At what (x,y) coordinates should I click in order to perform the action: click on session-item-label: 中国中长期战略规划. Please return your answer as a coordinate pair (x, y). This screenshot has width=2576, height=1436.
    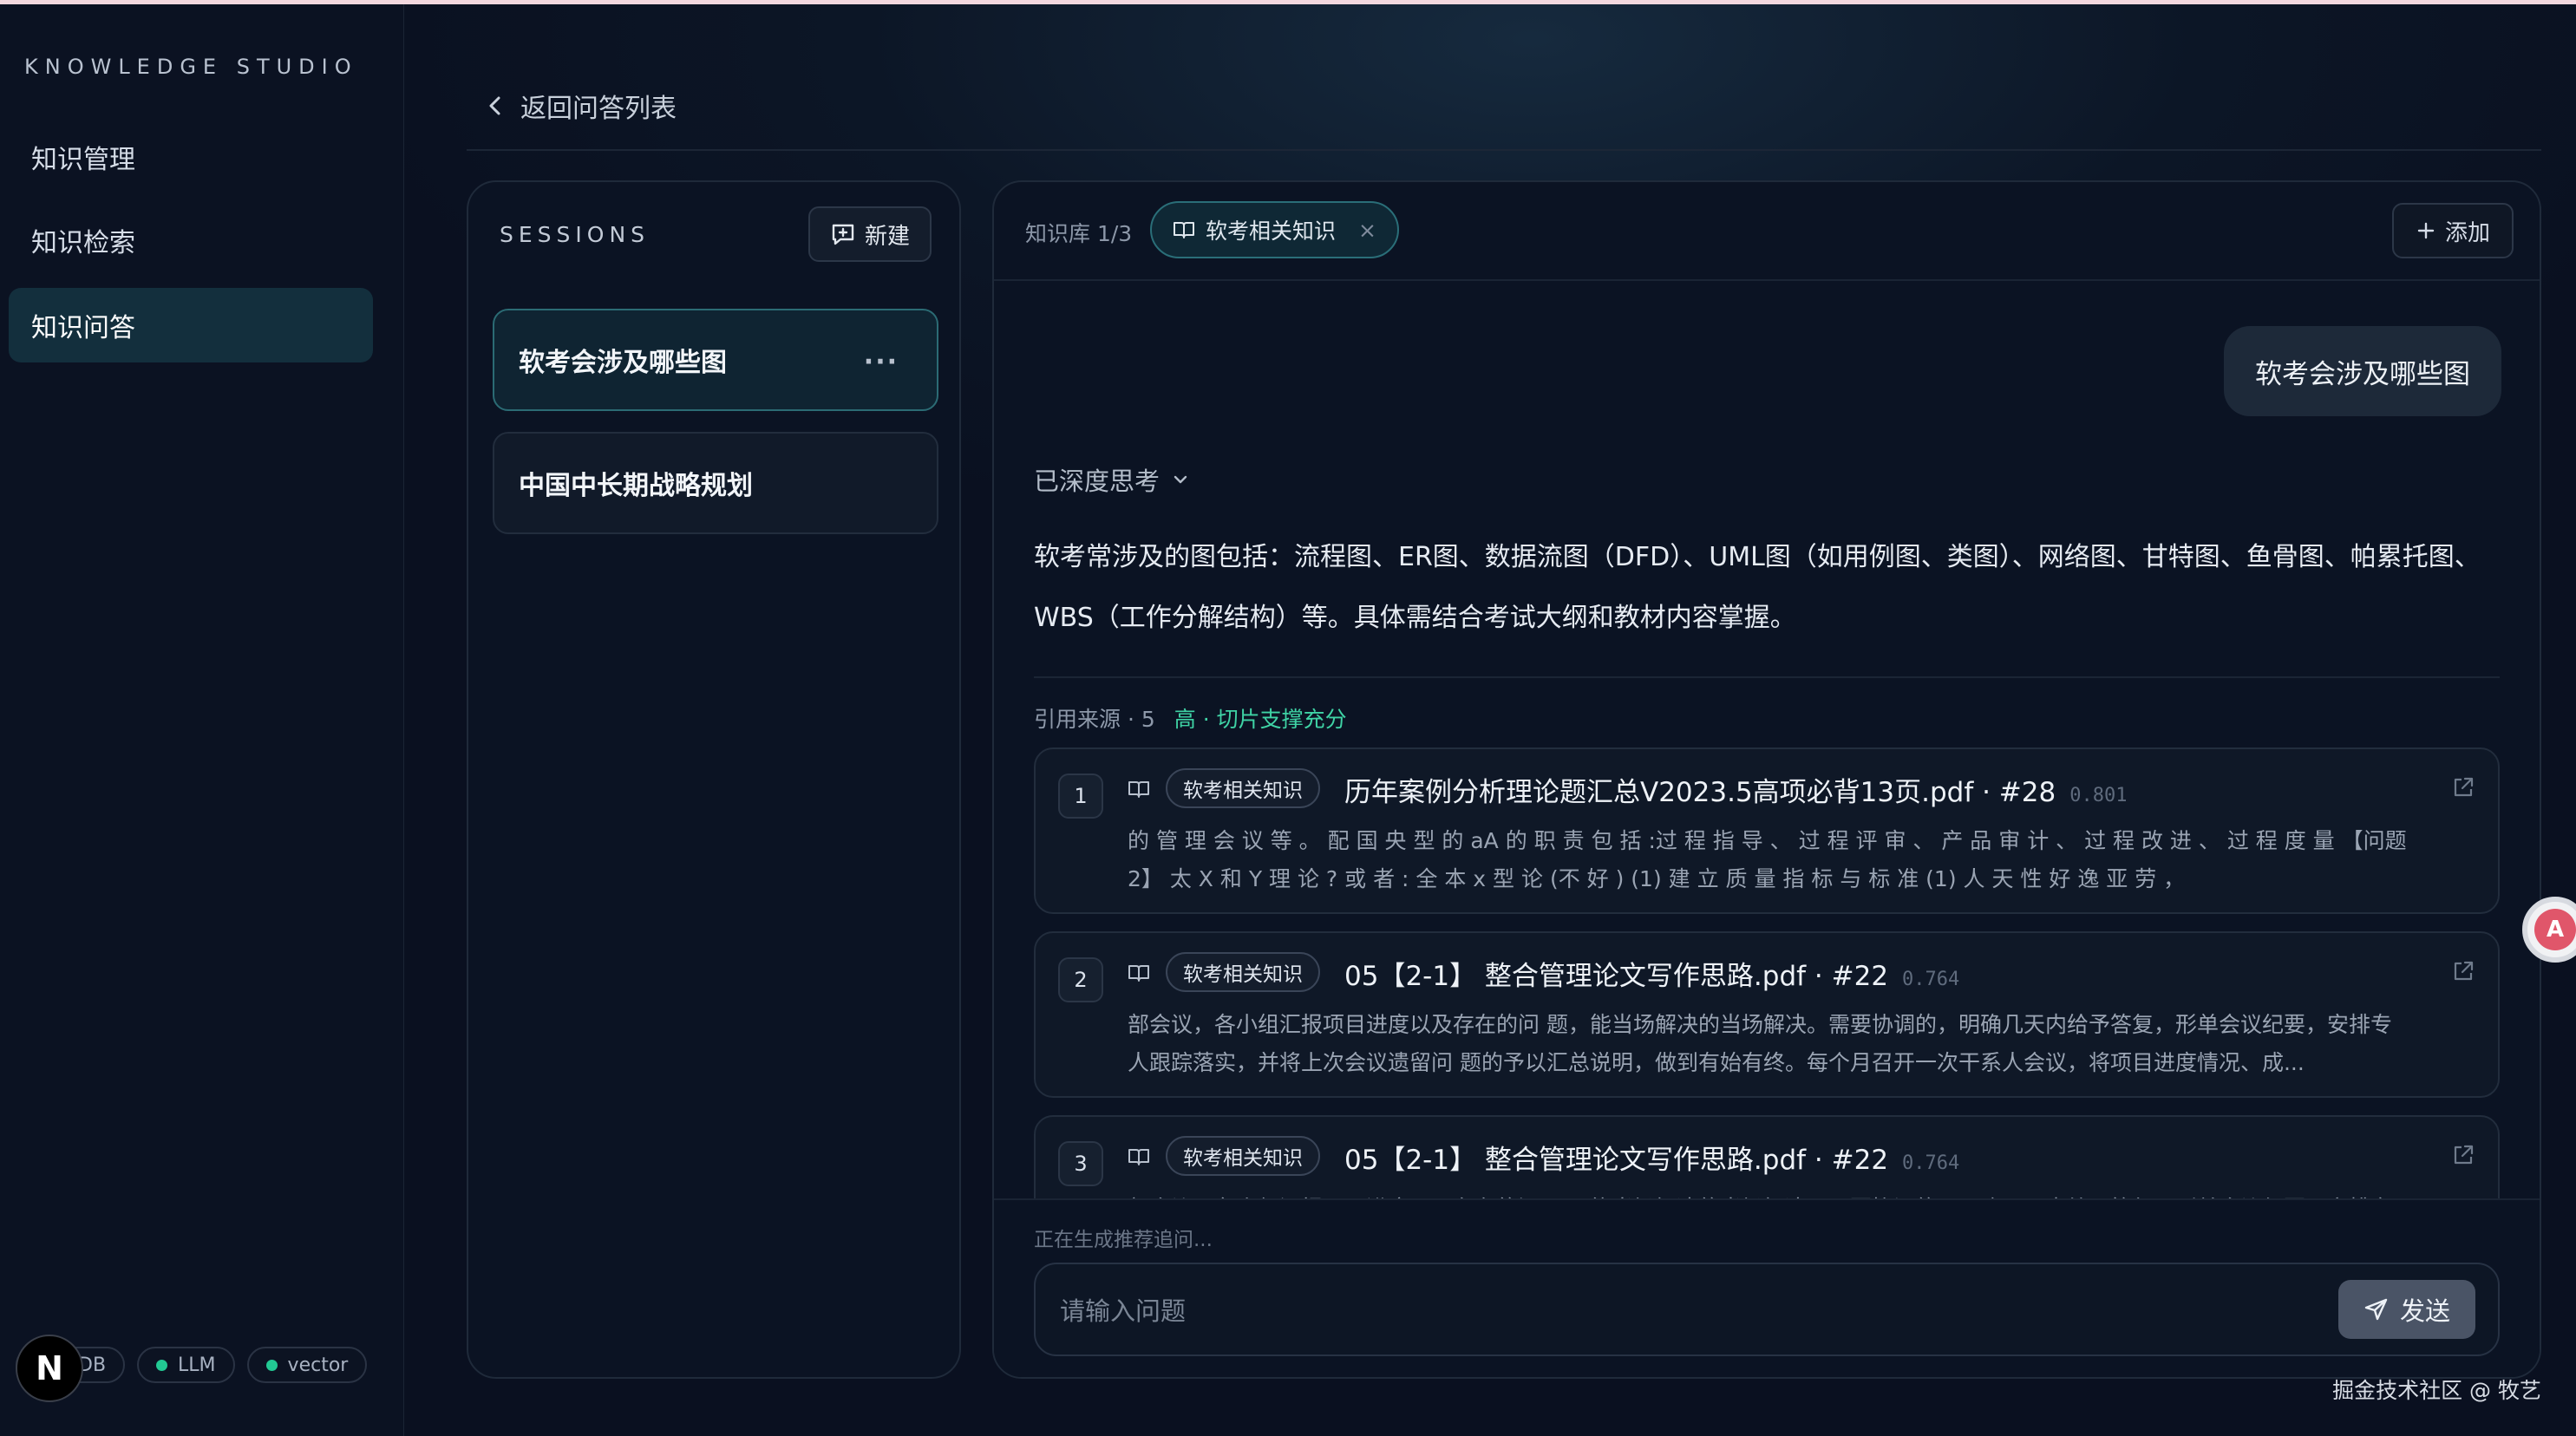
    Looking at the image, I should click on (636, 486).